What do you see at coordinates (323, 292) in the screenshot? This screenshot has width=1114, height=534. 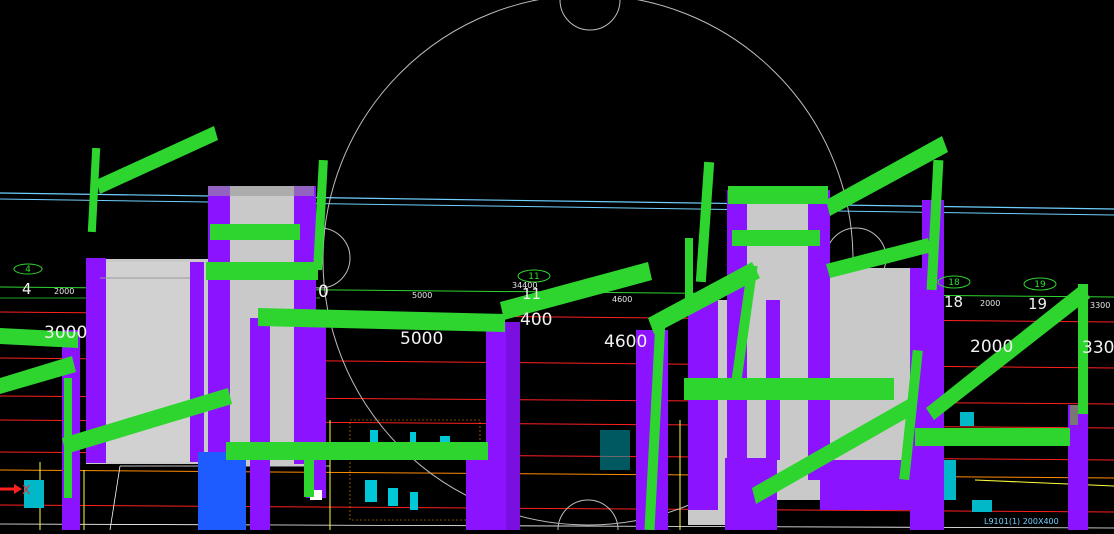 I see `dim-0: 0` at bounding box center [323, 292].